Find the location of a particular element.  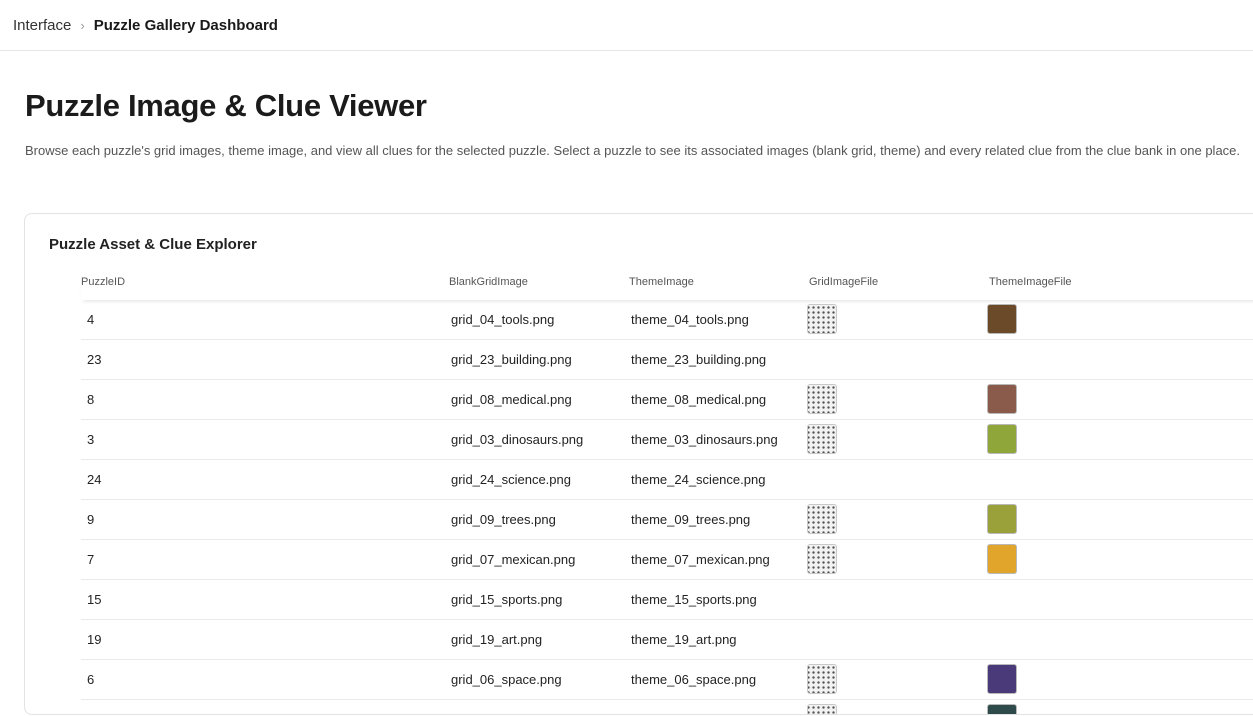

table-row: 6 grid_06_space.png theme_06_space.png is located at coordinates (667, 680).